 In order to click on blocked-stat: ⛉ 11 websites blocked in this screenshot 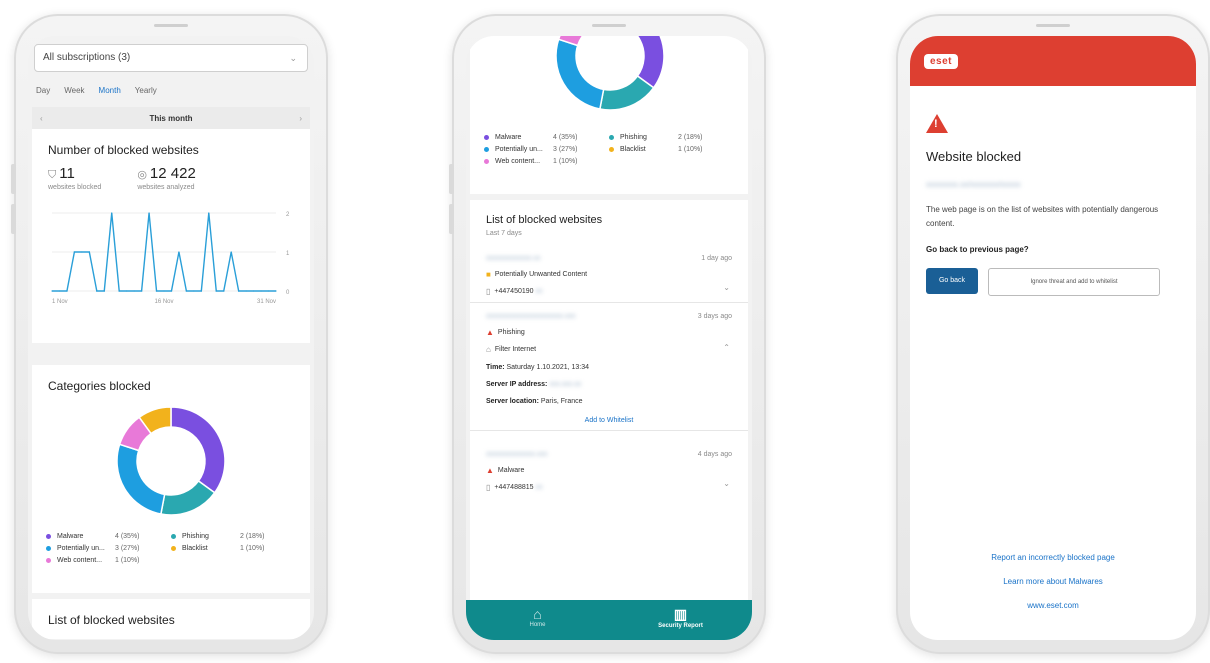, I will do `click(74, 178)`.